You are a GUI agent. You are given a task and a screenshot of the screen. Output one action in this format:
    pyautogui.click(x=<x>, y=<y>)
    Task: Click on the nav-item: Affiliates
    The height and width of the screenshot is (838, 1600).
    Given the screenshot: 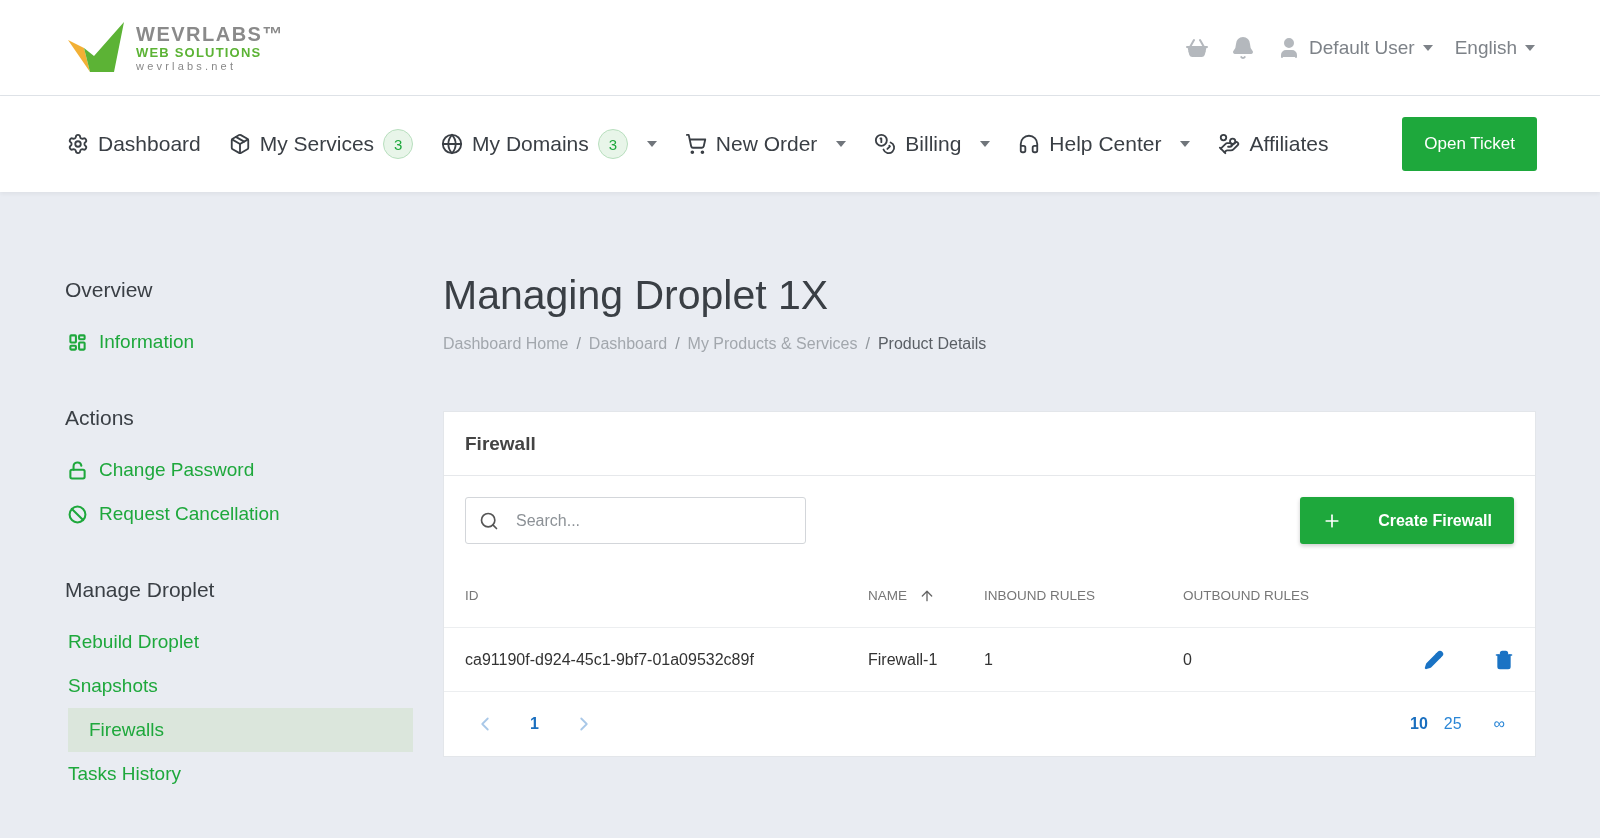 What is the action you would take?
    pyautogui.click(x=1273, y=144)
    